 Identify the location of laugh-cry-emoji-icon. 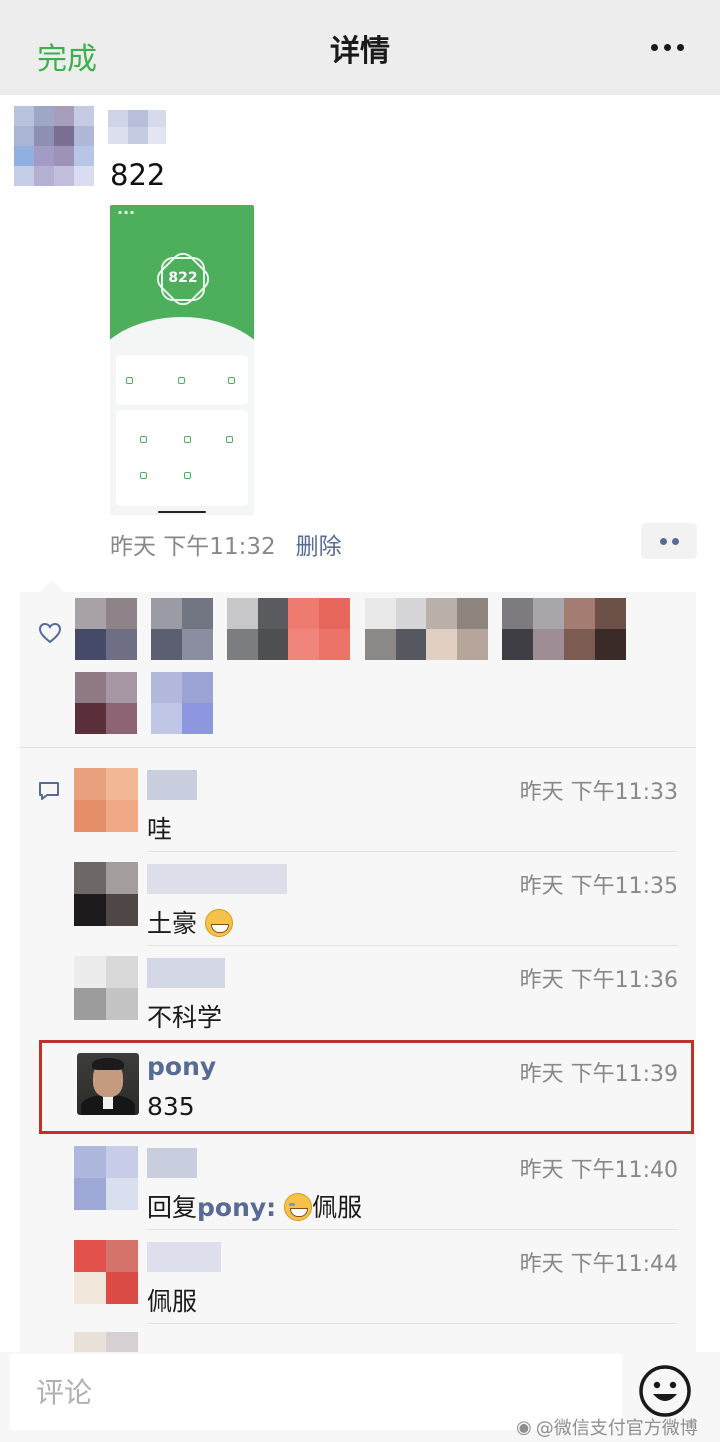
(298, 1207).